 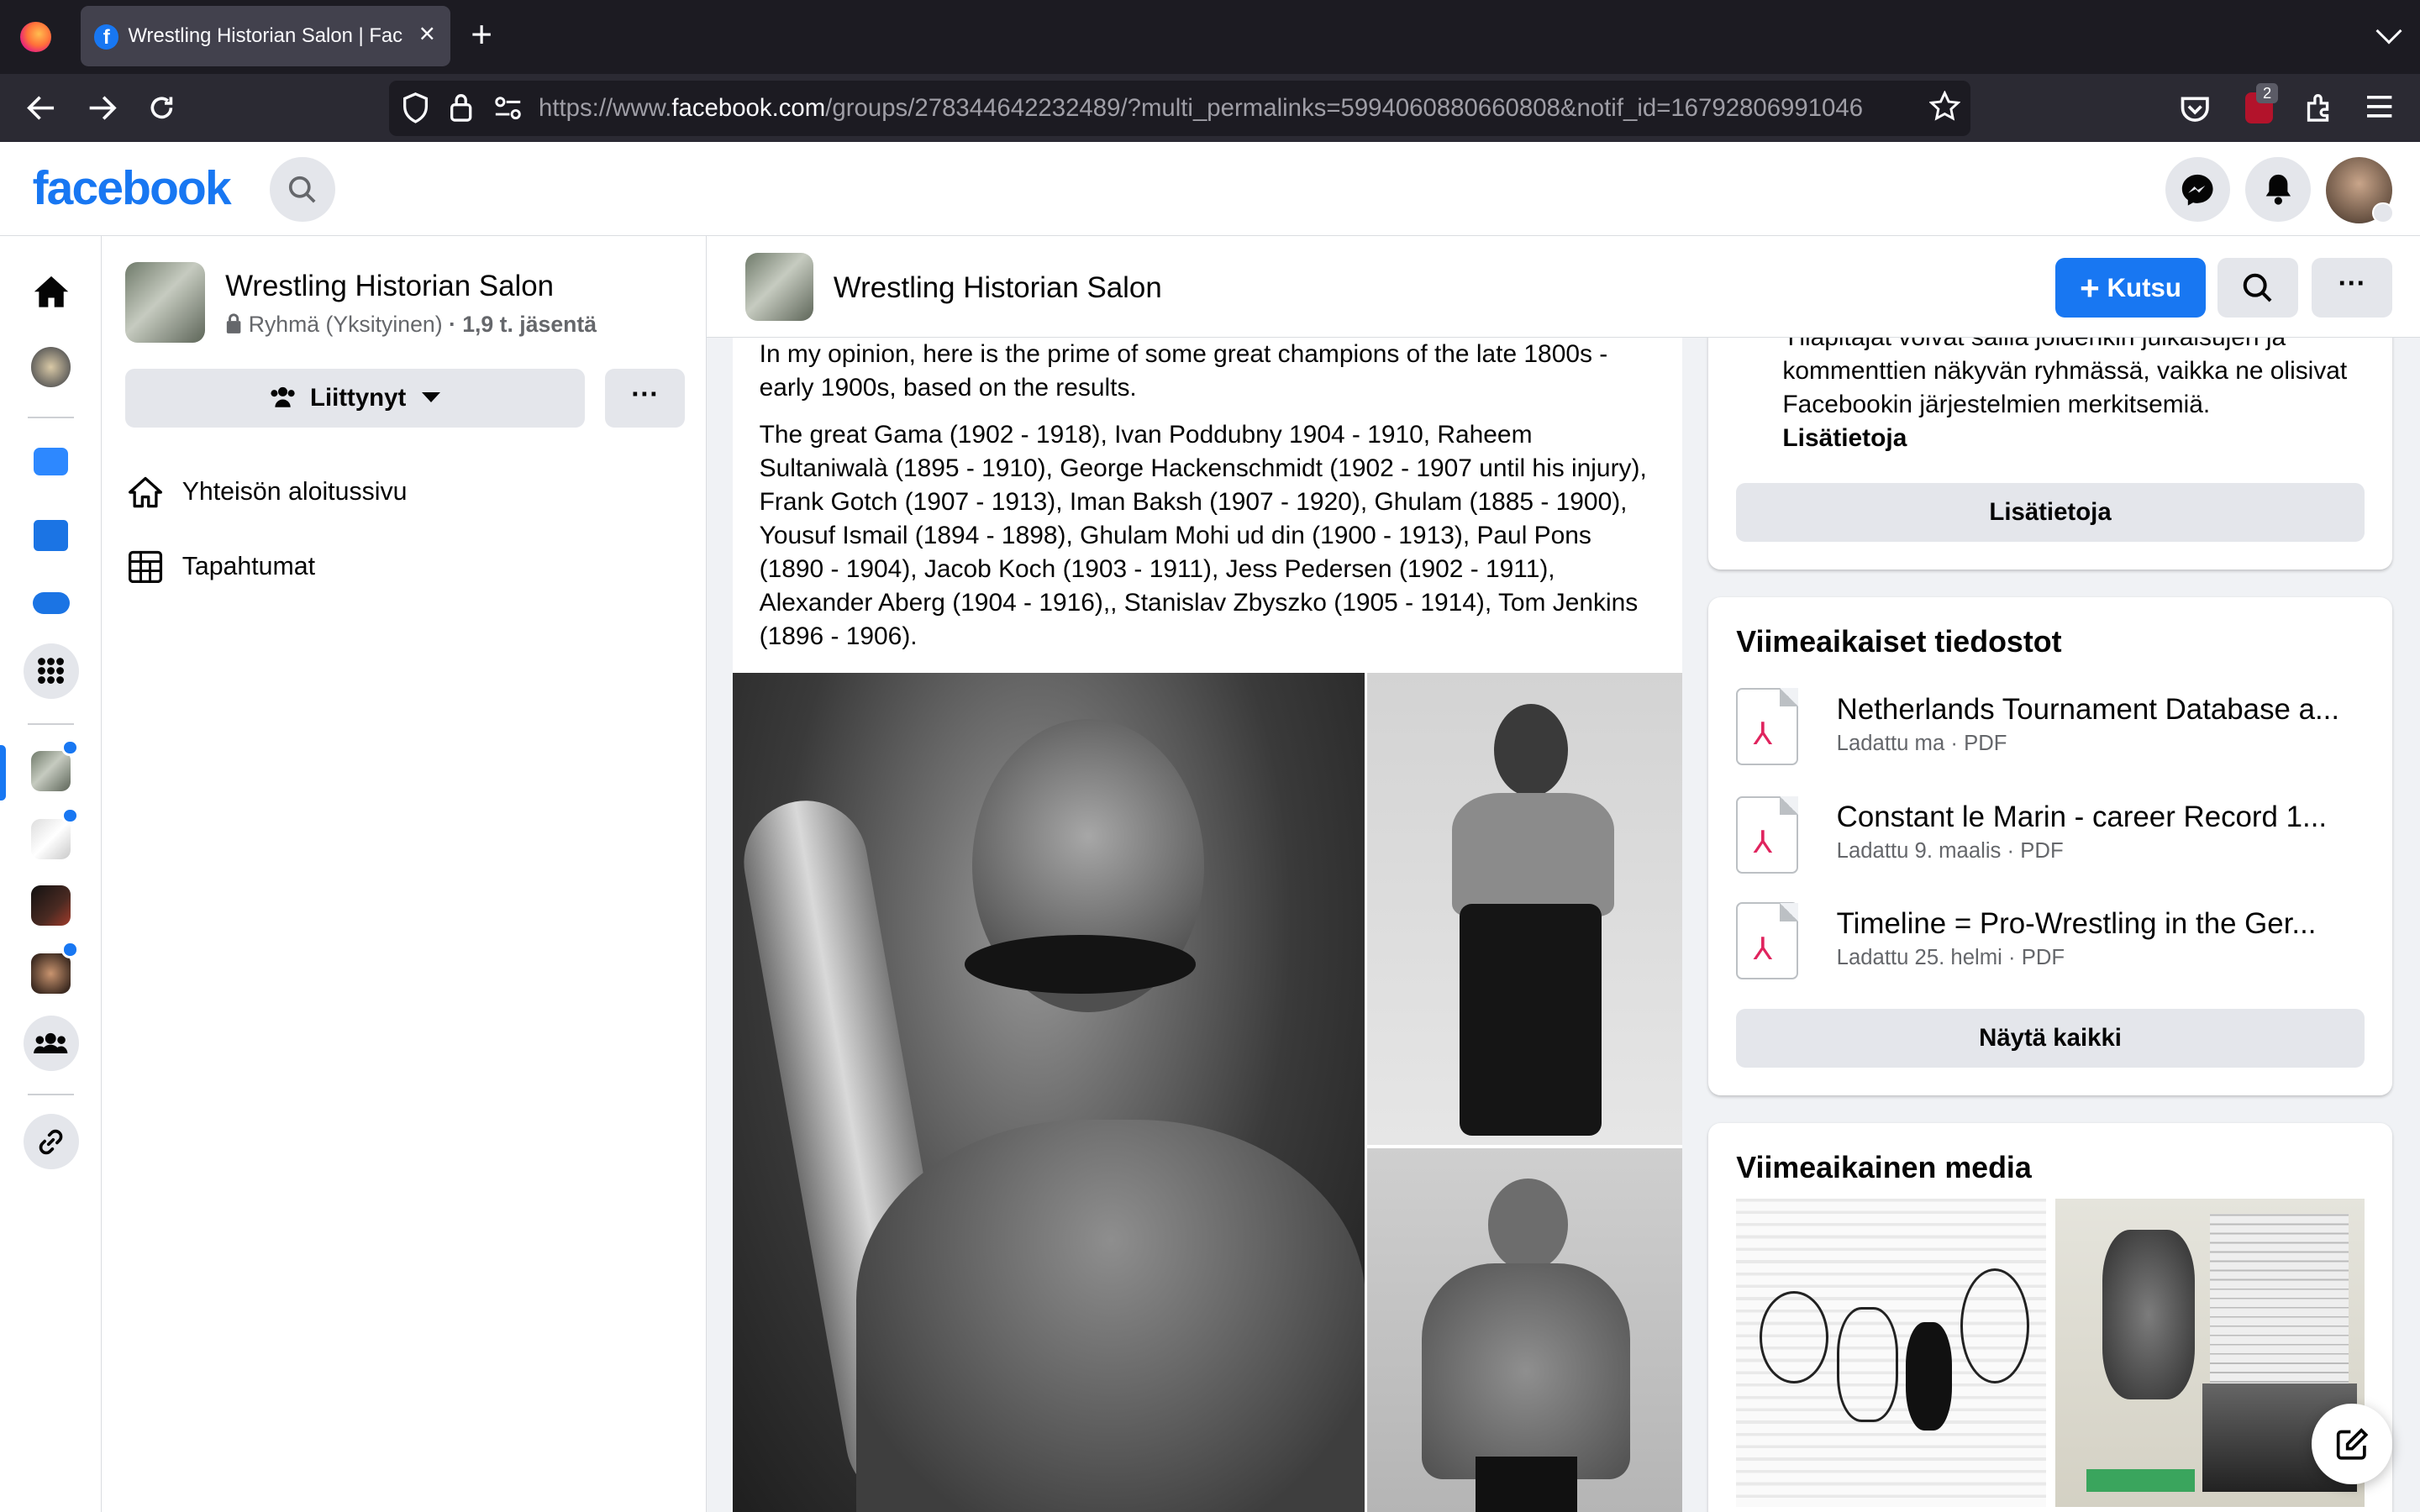 I want to click on active-indicator, so click(x=4, y=773).